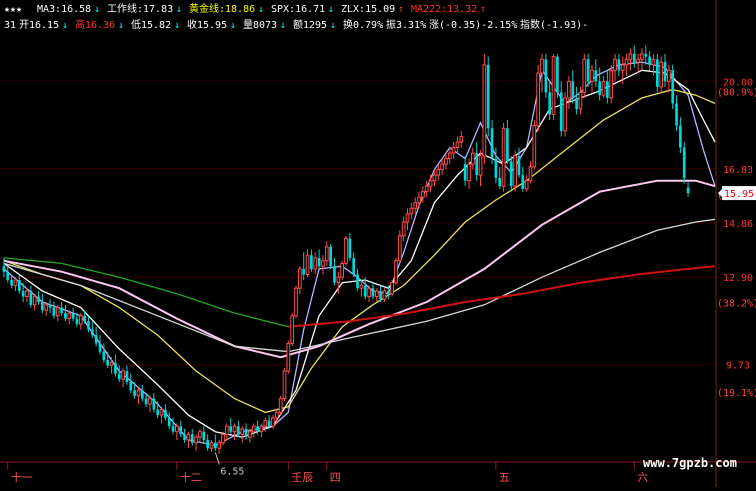 This screenshot has width=756, height=491. What do you see at coordinates (335, 477) in the screenshot?
I see `x-tick-label: 四` at bounding box center [335, 477].